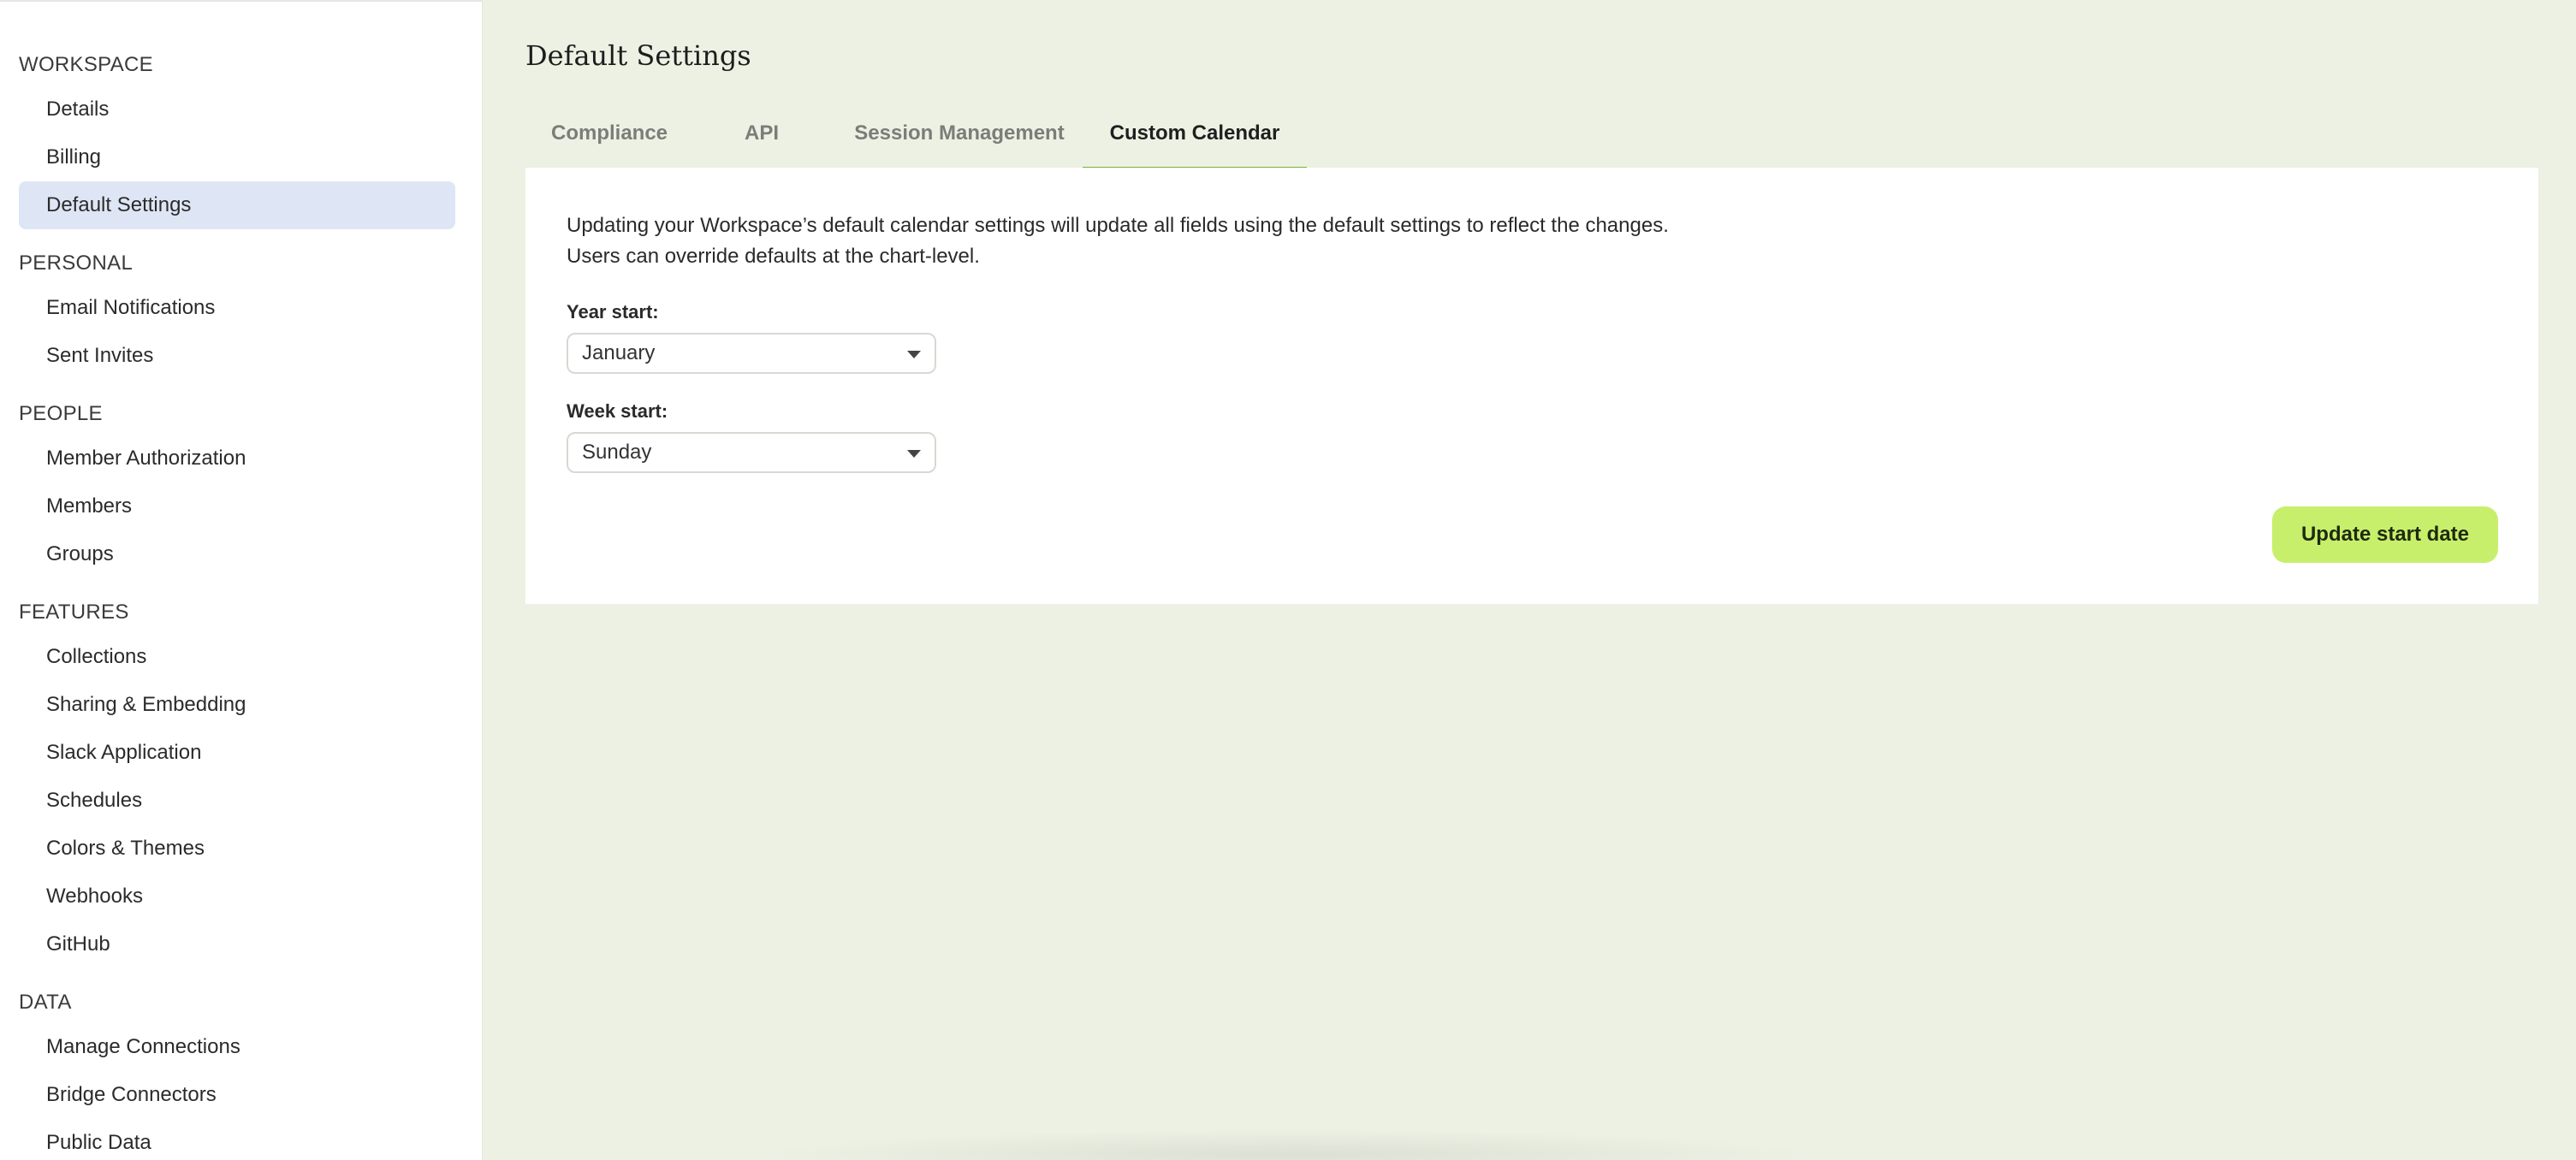 Image resolution: width=2576 pixels, height=1160 pixels. What do you see at coordinates (131, 307) in the screenshot?
I see `sidebar-item-label: Email Notifications` at bounding box center [131, 307].